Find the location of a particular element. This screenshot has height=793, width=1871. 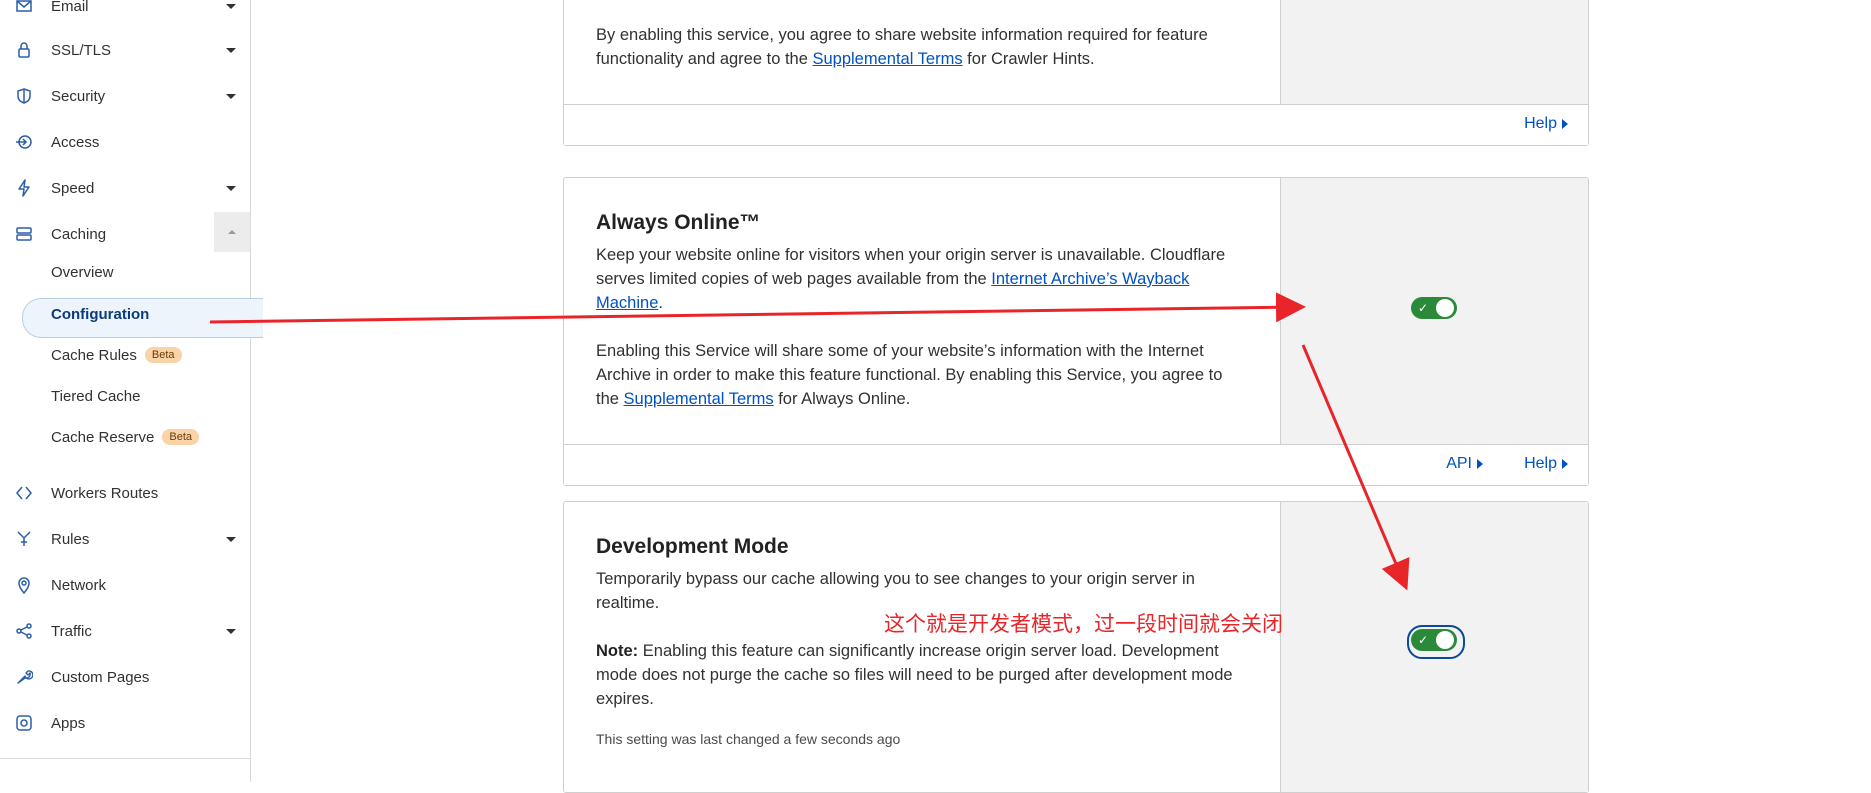

sidebar-item-label: SSL/TLS is located at coordinates (81, 50).